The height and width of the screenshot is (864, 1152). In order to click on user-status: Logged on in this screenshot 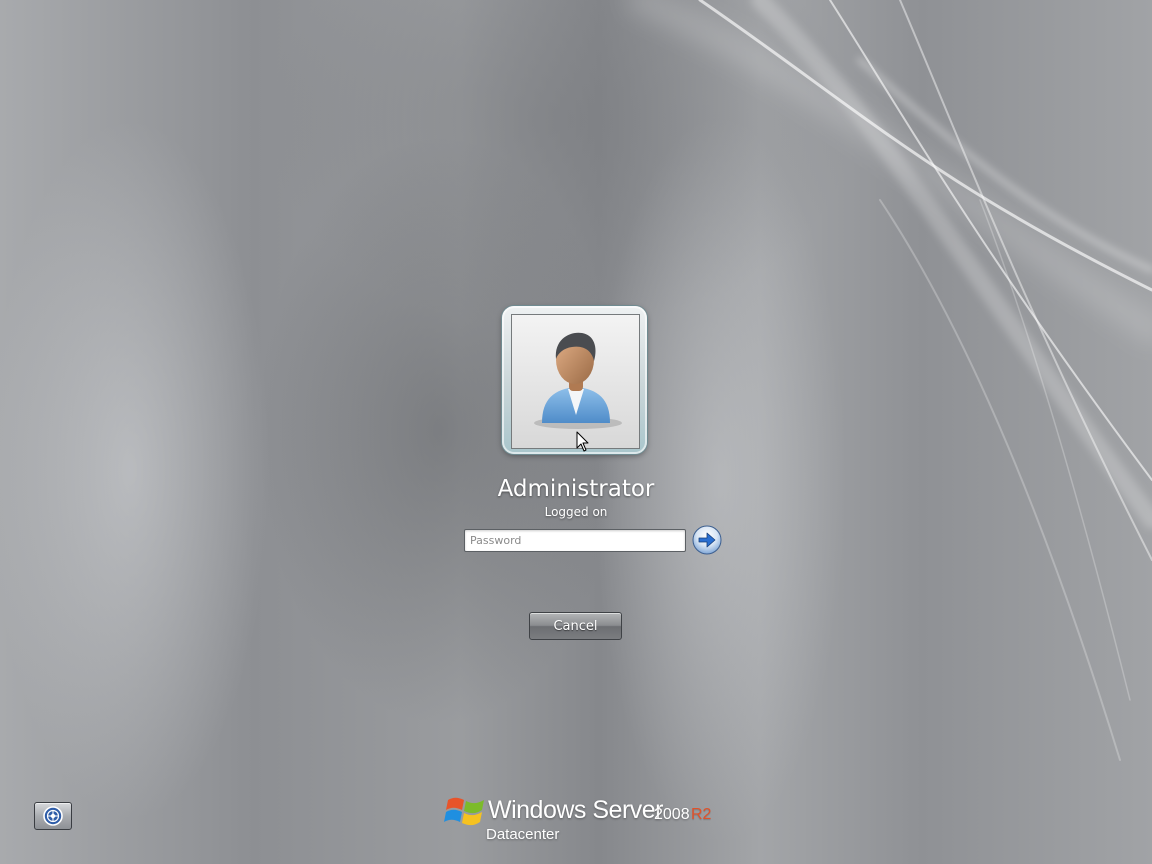, I will do `click(576, 512)`.